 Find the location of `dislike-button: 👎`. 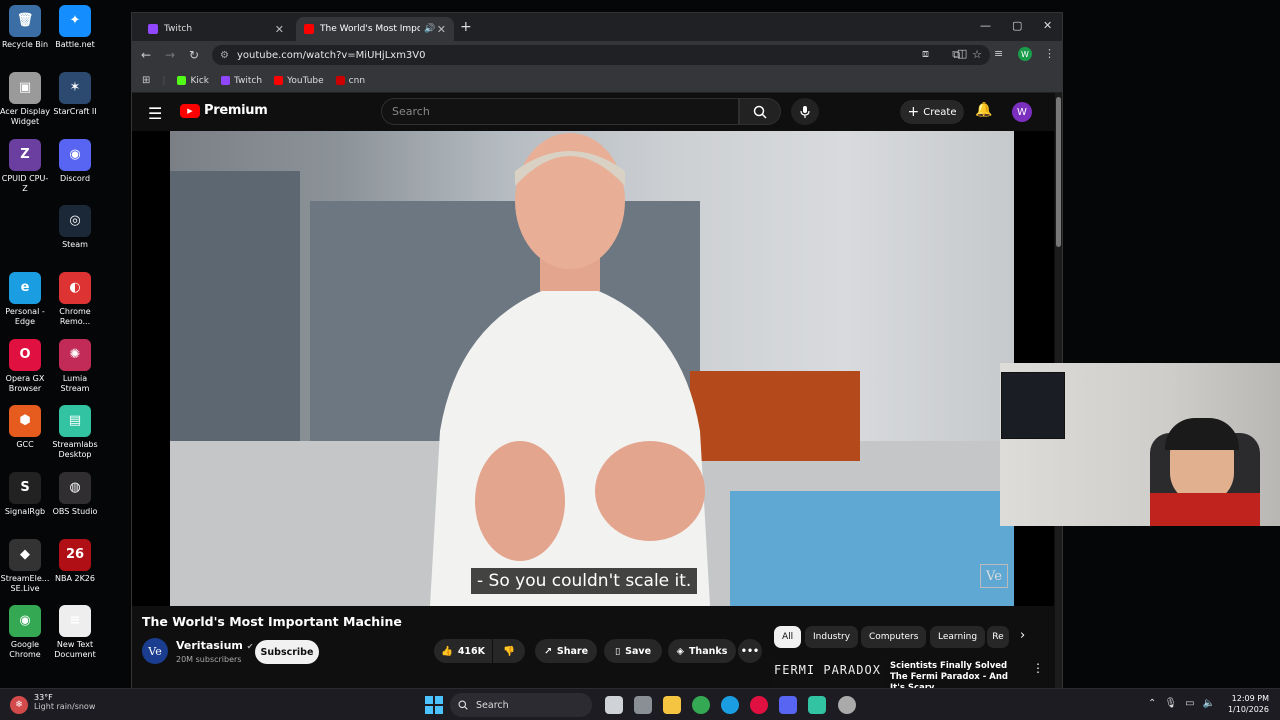

dislike-button: 👎 is located at coordinates (509, 651).